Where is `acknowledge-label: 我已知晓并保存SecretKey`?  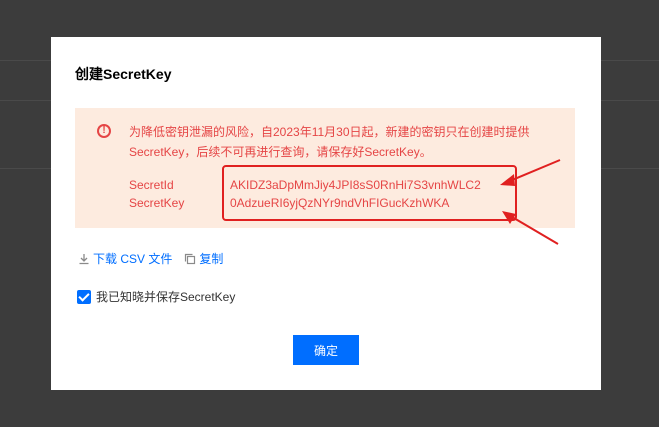 acknowledge-label: 我已知晓并保存SecretKey is located at coordinates (166, 297).